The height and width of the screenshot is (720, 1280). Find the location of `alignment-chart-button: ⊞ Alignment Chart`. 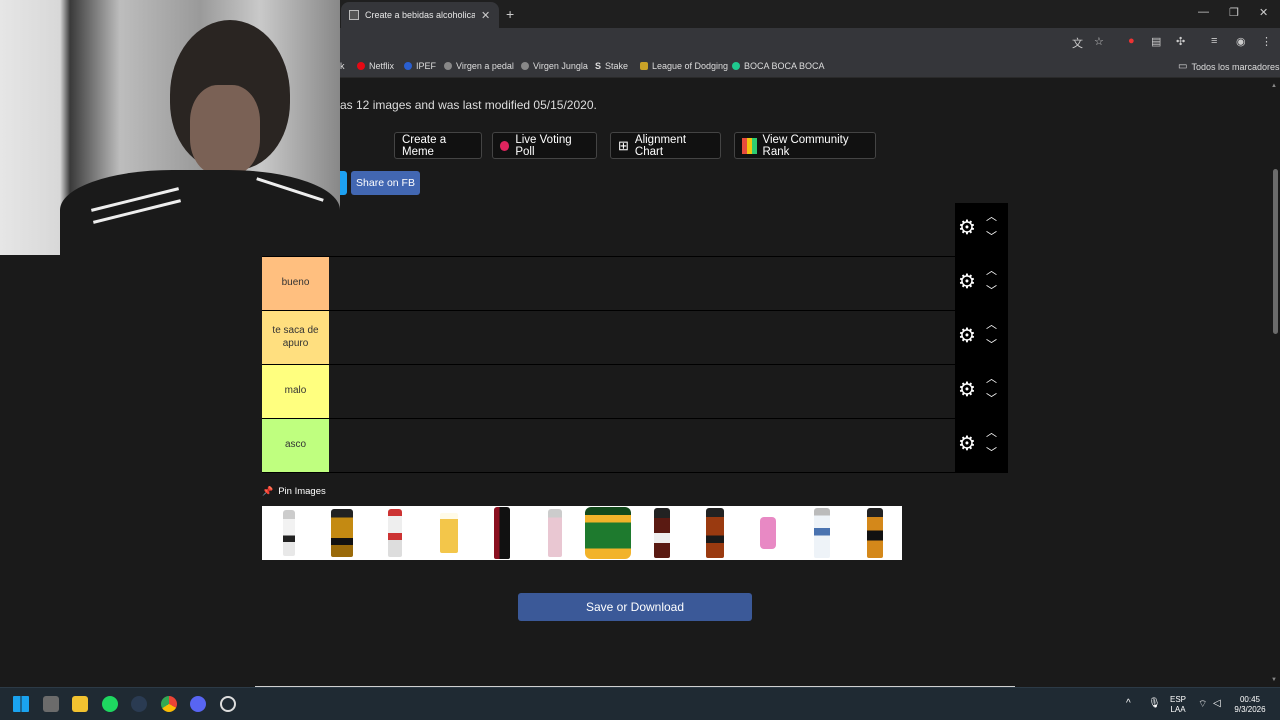

alignment-chart-button: ⊞ Alignment Chart is located at coordinates (665, 145).